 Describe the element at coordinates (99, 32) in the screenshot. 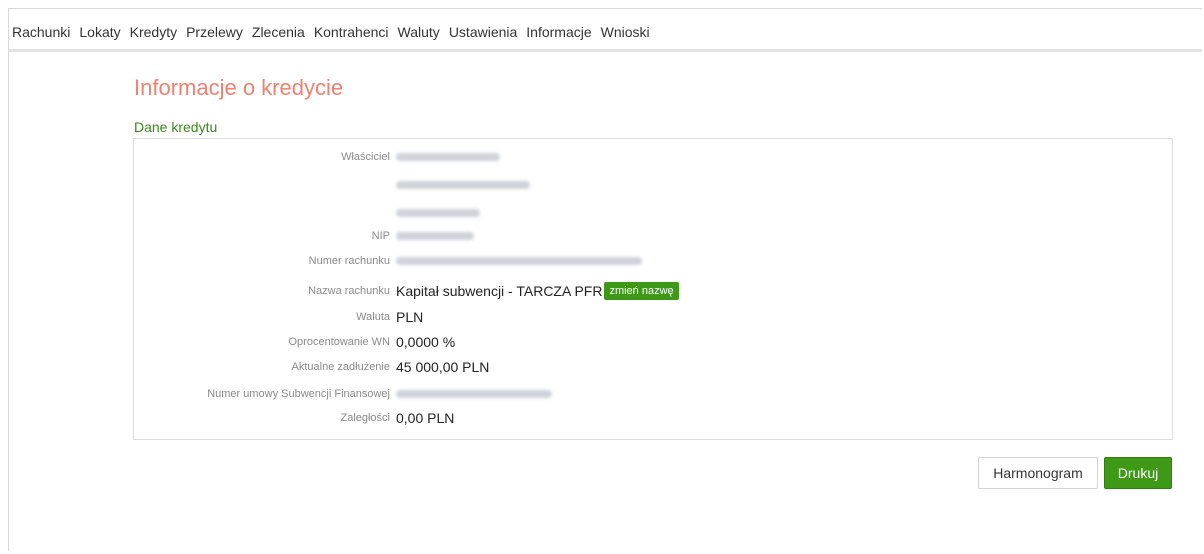

I see `nav-item-lokaty: Lokaty` at that location.